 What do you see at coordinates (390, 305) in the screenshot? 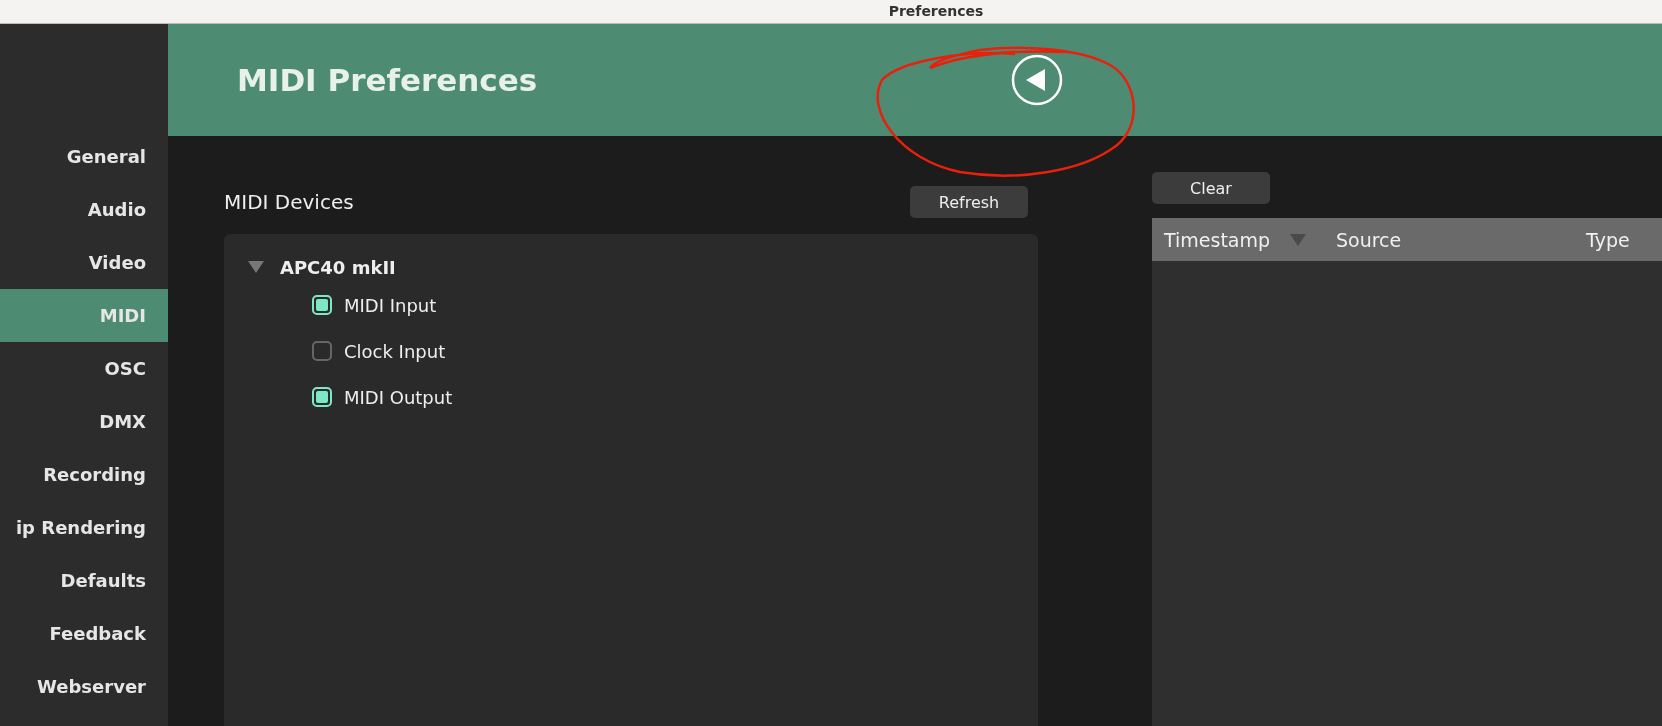
I see `checkbox-label: MIDI Input` at bounding box center [390, 305].